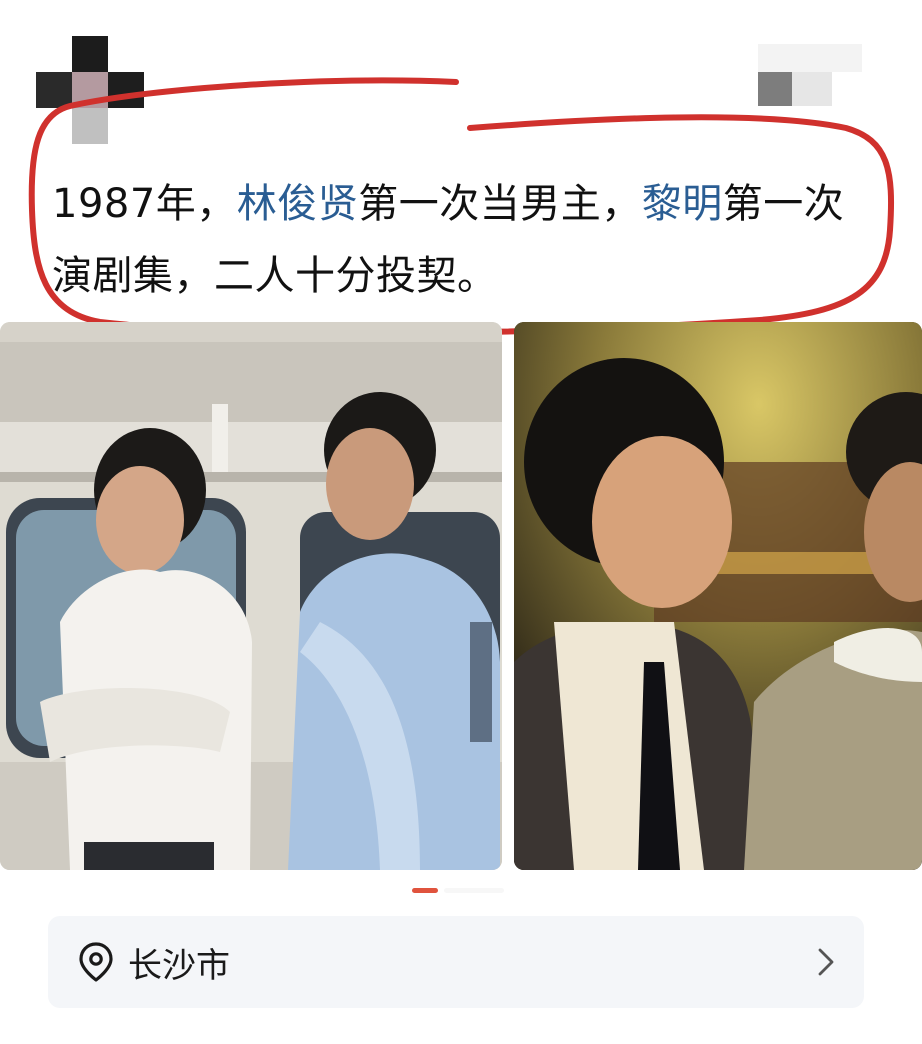 Image resolution: width=922 pixels, height=1044 pixels. I want to click on post-text: 1987年，林俊贤第一次当男主，黎明第一次演剧集，二人十分投契。, so click(462, 240).